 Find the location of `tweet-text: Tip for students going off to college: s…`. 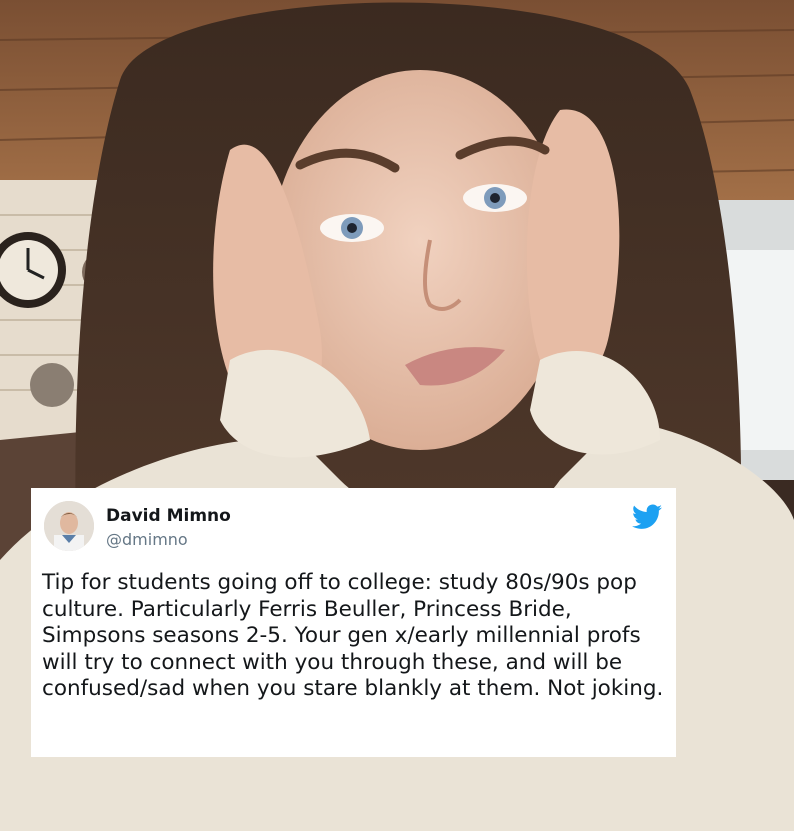

tweet-text: Tip for students going off to college: s… is located at coordinates (353, 635).